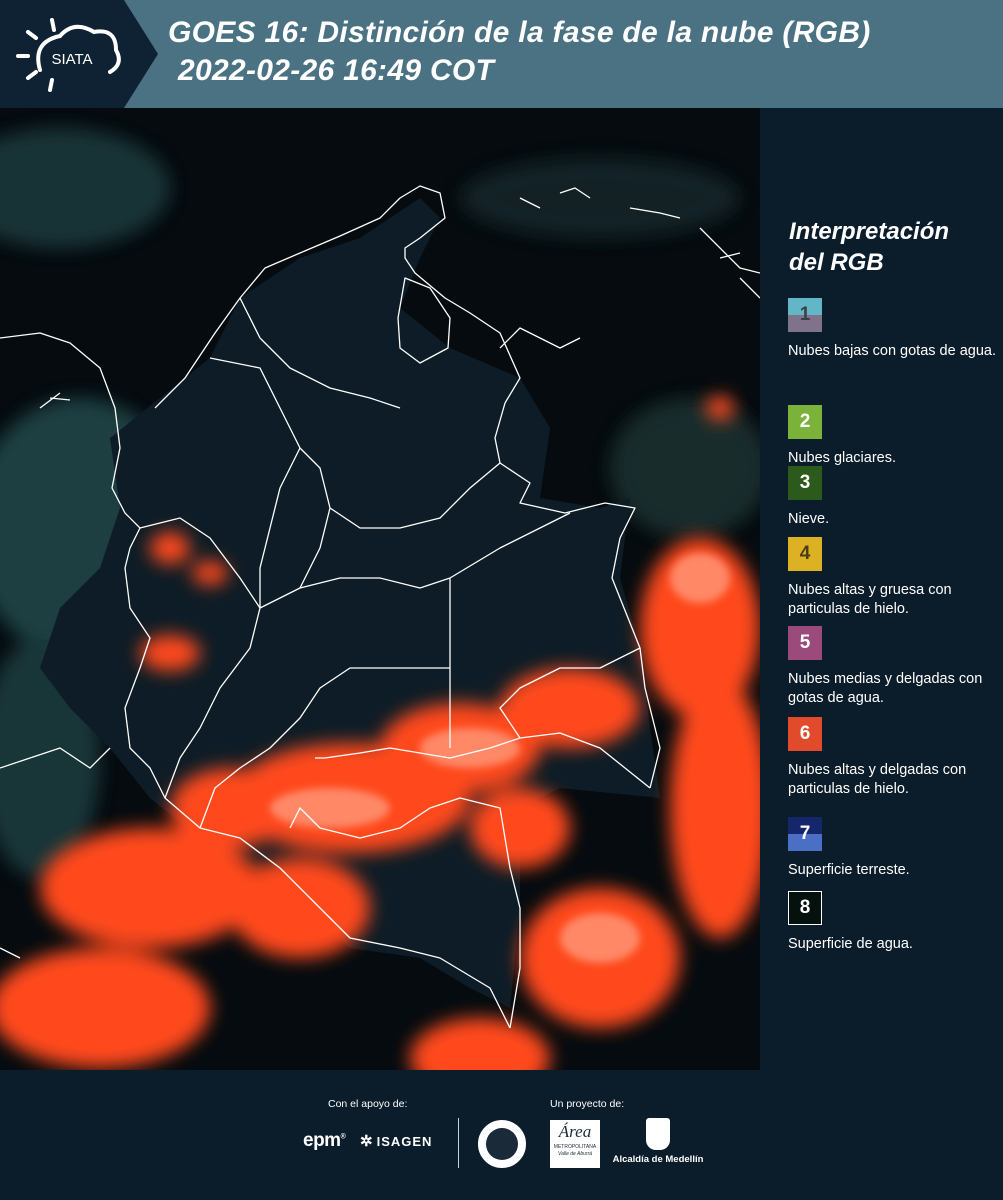  I want to click on alcaldia-logo: Alcaldía de Medellín, so click(658, 1141).